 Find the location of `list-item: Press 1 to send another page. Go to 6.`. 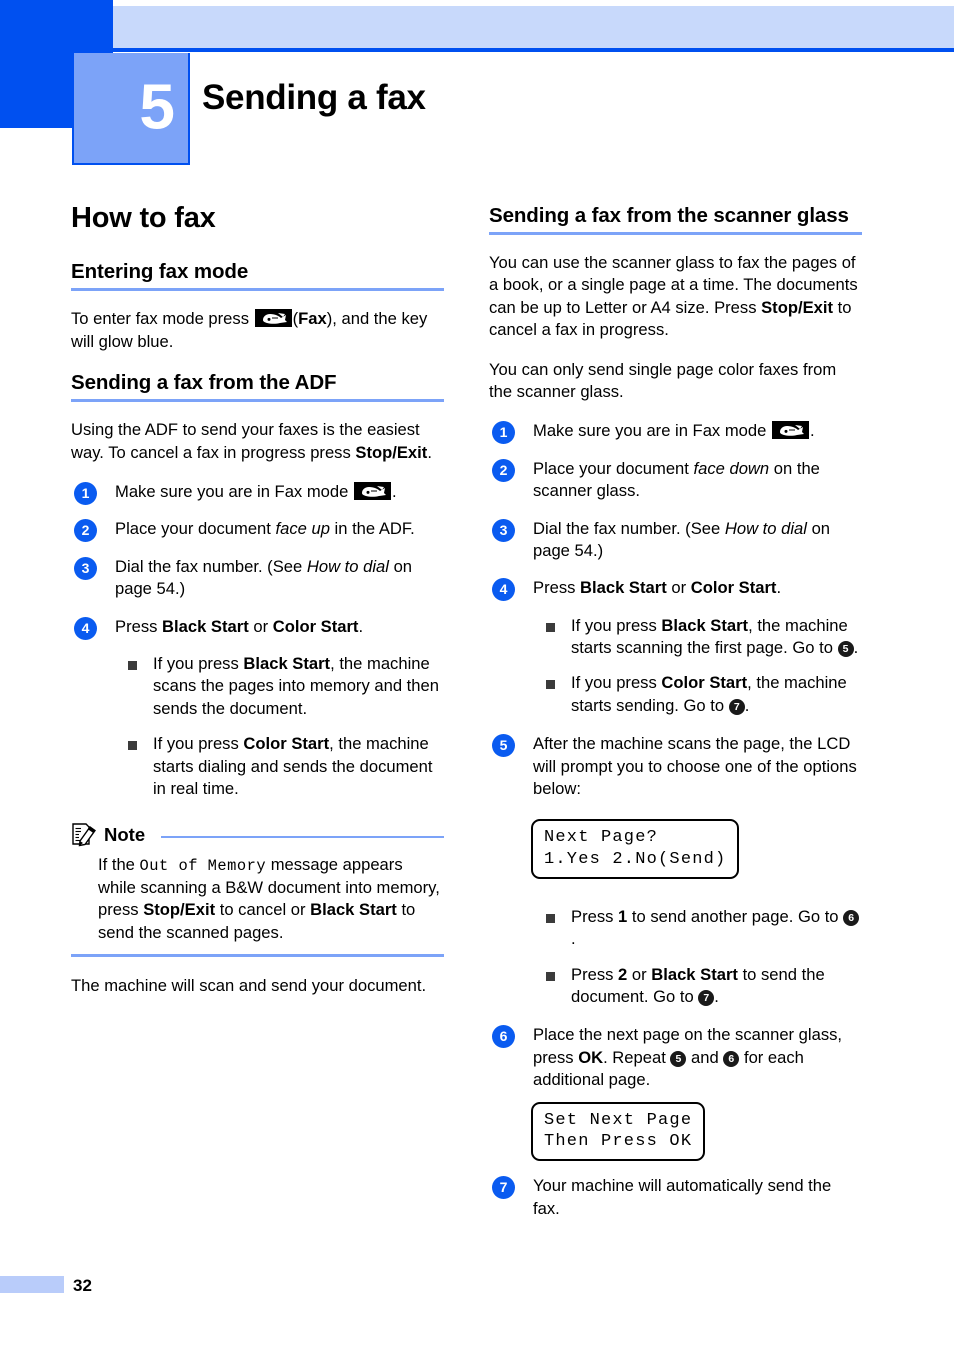

list-item: Press 1 to send another page. Go to 6. is located at coordinates (703, 928).